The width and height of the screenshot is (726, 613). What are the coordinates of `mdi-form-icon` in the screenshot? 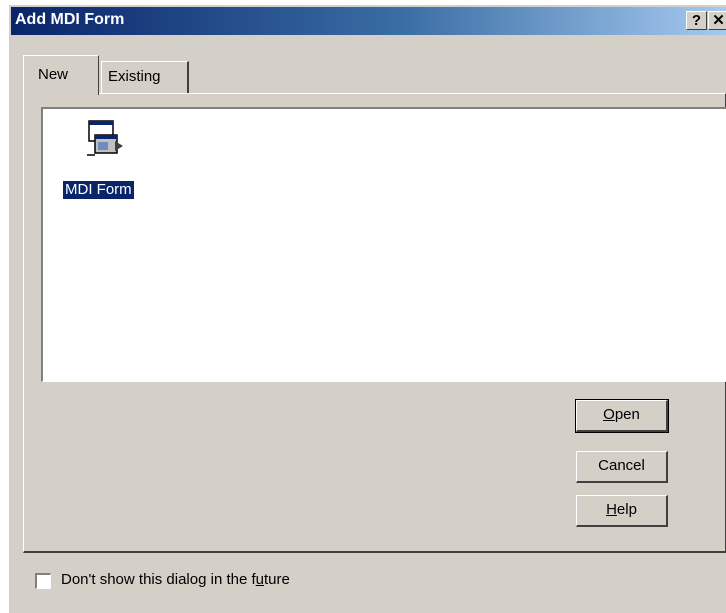 It's located at (105, 138).